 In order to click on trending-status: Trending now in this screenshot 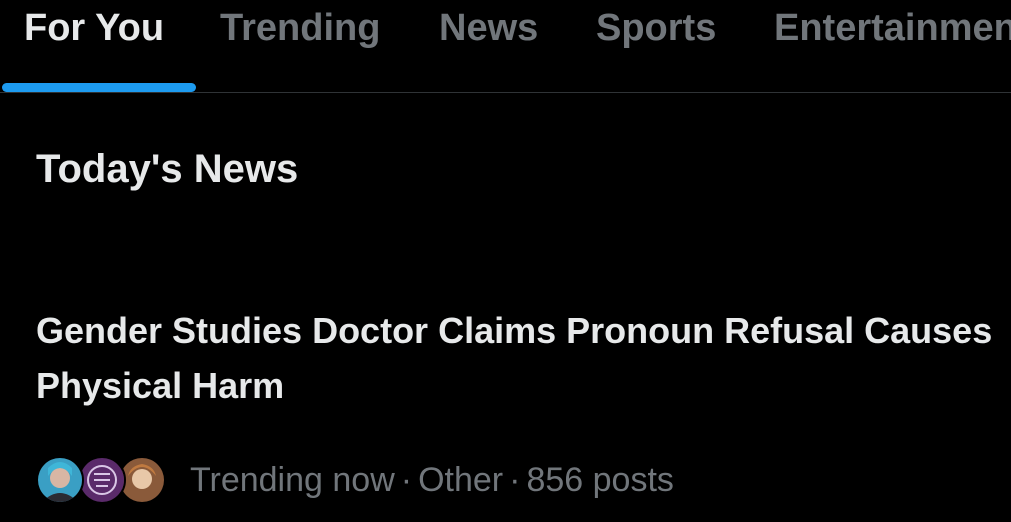, I will do `click(292, 480)`.